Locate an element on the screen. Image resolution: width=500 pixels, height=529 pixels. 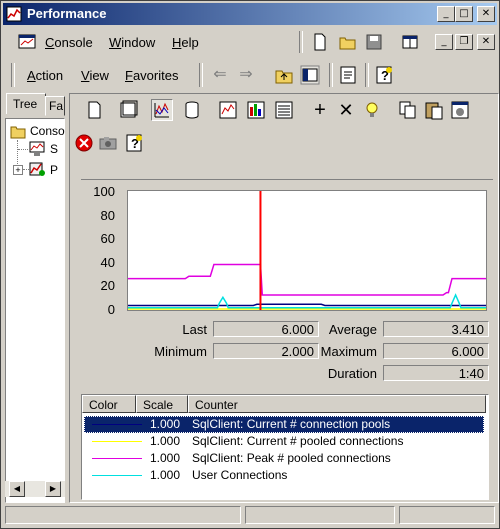
mdi-restore-button: ❐ is located at coordinates (464, 42).